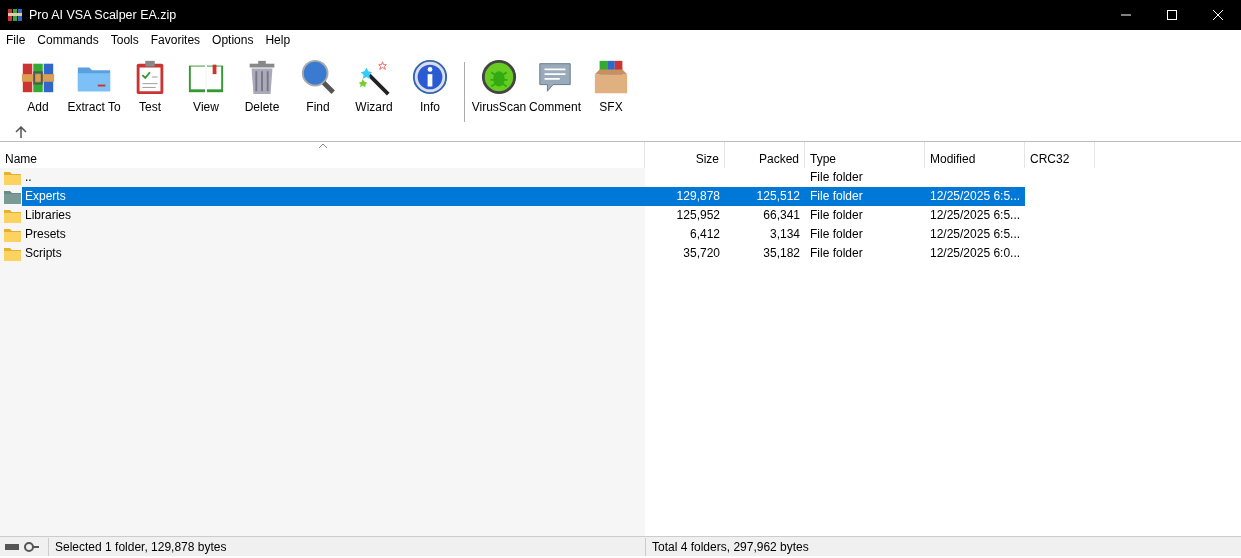  What do you see at coordinates (38, 87) in the screenshot?
I see `toolbar-button: Add` at bounding box center [38, 87].